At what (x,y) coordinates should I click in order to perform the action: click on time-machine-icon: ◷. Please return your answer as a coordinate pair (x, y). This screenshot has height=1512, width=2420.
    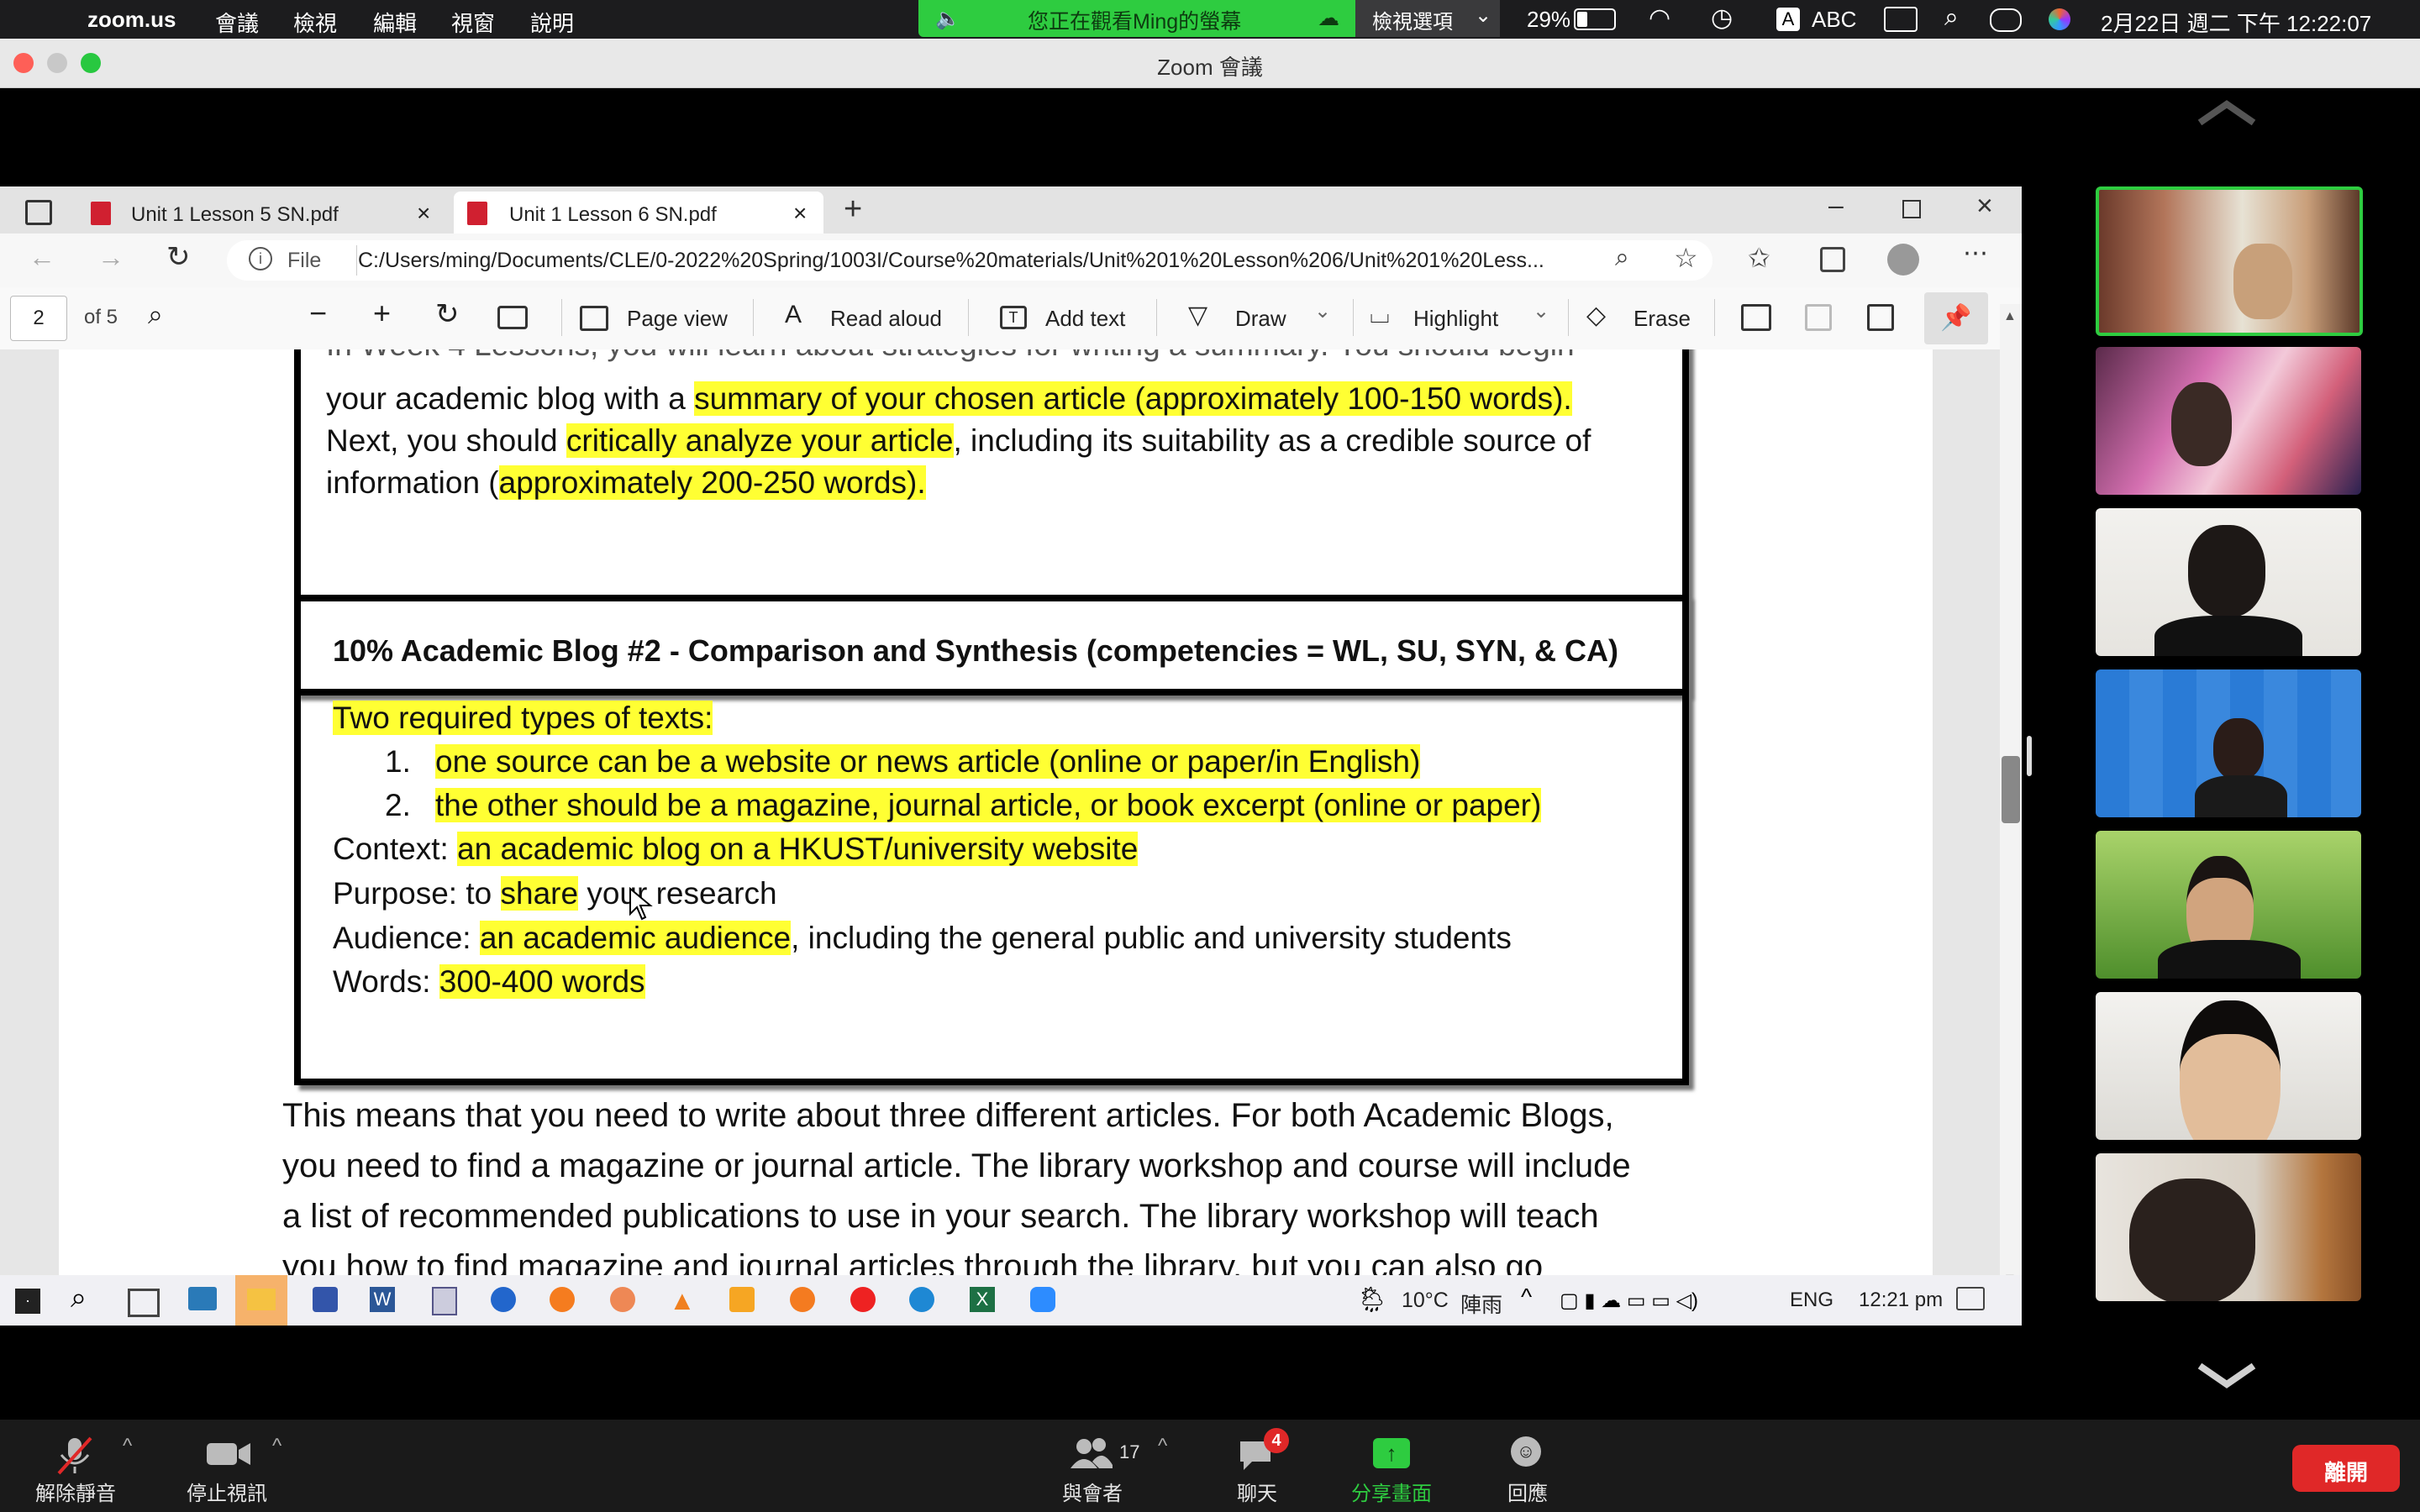
    Looking at the image, I should click on (1722, 18).